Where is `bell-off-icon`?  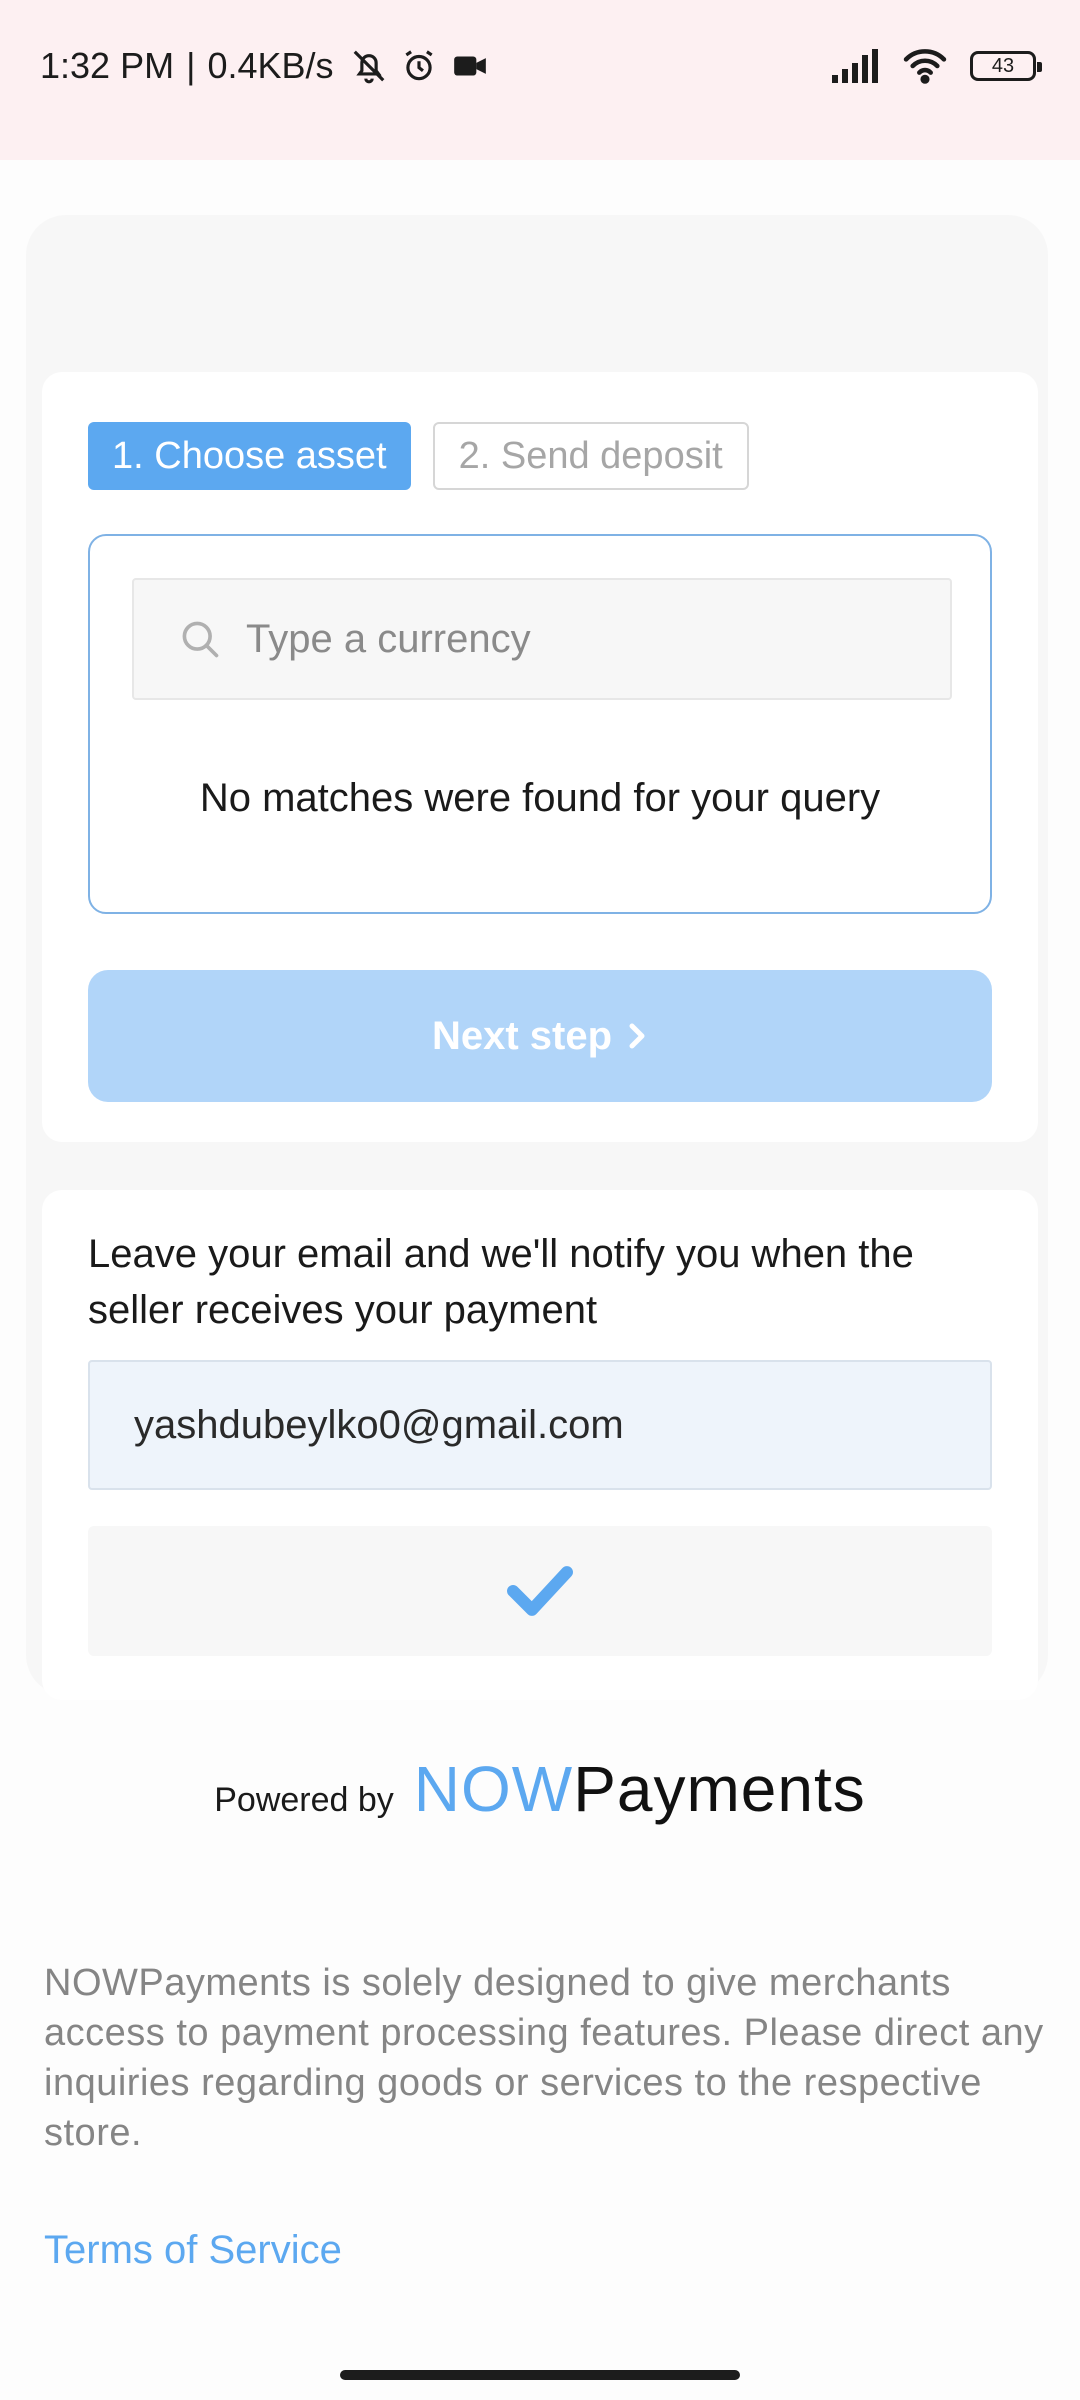 bell-off-icon is located at coordinates (368, 67).